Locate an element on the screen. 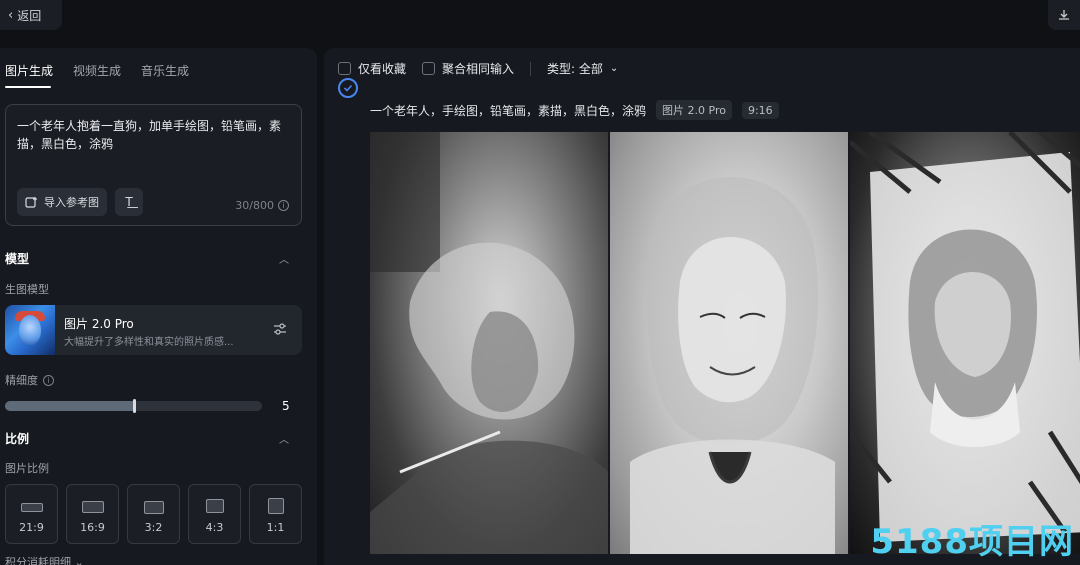  ratio-3-2-icon is located at coordinates (153, 507).